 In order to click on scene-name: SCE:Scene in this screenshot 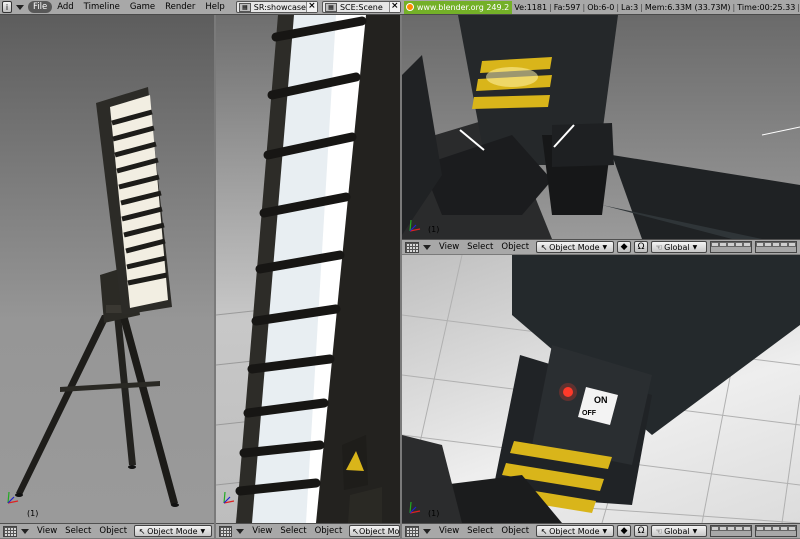, I will do `click(364, 7)`.